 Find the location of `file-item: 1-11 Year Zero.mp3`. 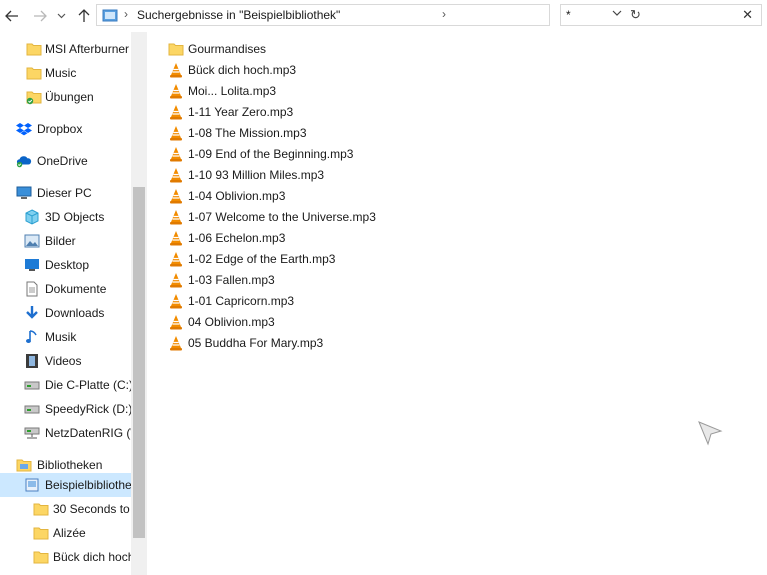

file-item: 1-11 Year Zero.mp3 is located at coordinates (230, 111).